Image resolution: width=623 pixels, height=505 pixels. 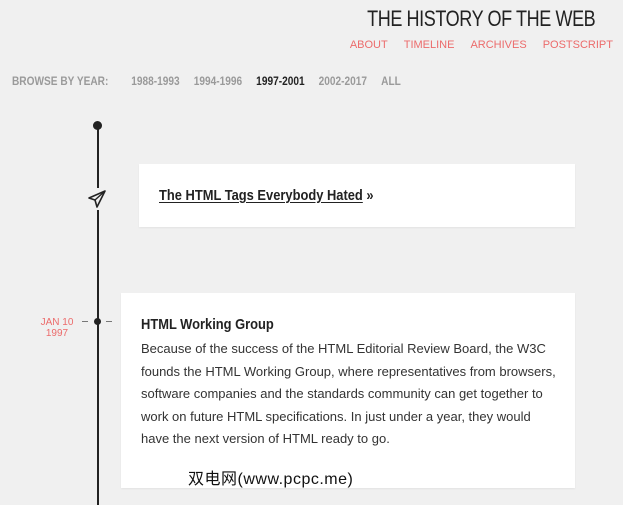 What do you see at coordinates (271, 479) in the screenshot?
I see `watermark: 双电网(www.pcpc.me)` at bounding box center [271, 479].